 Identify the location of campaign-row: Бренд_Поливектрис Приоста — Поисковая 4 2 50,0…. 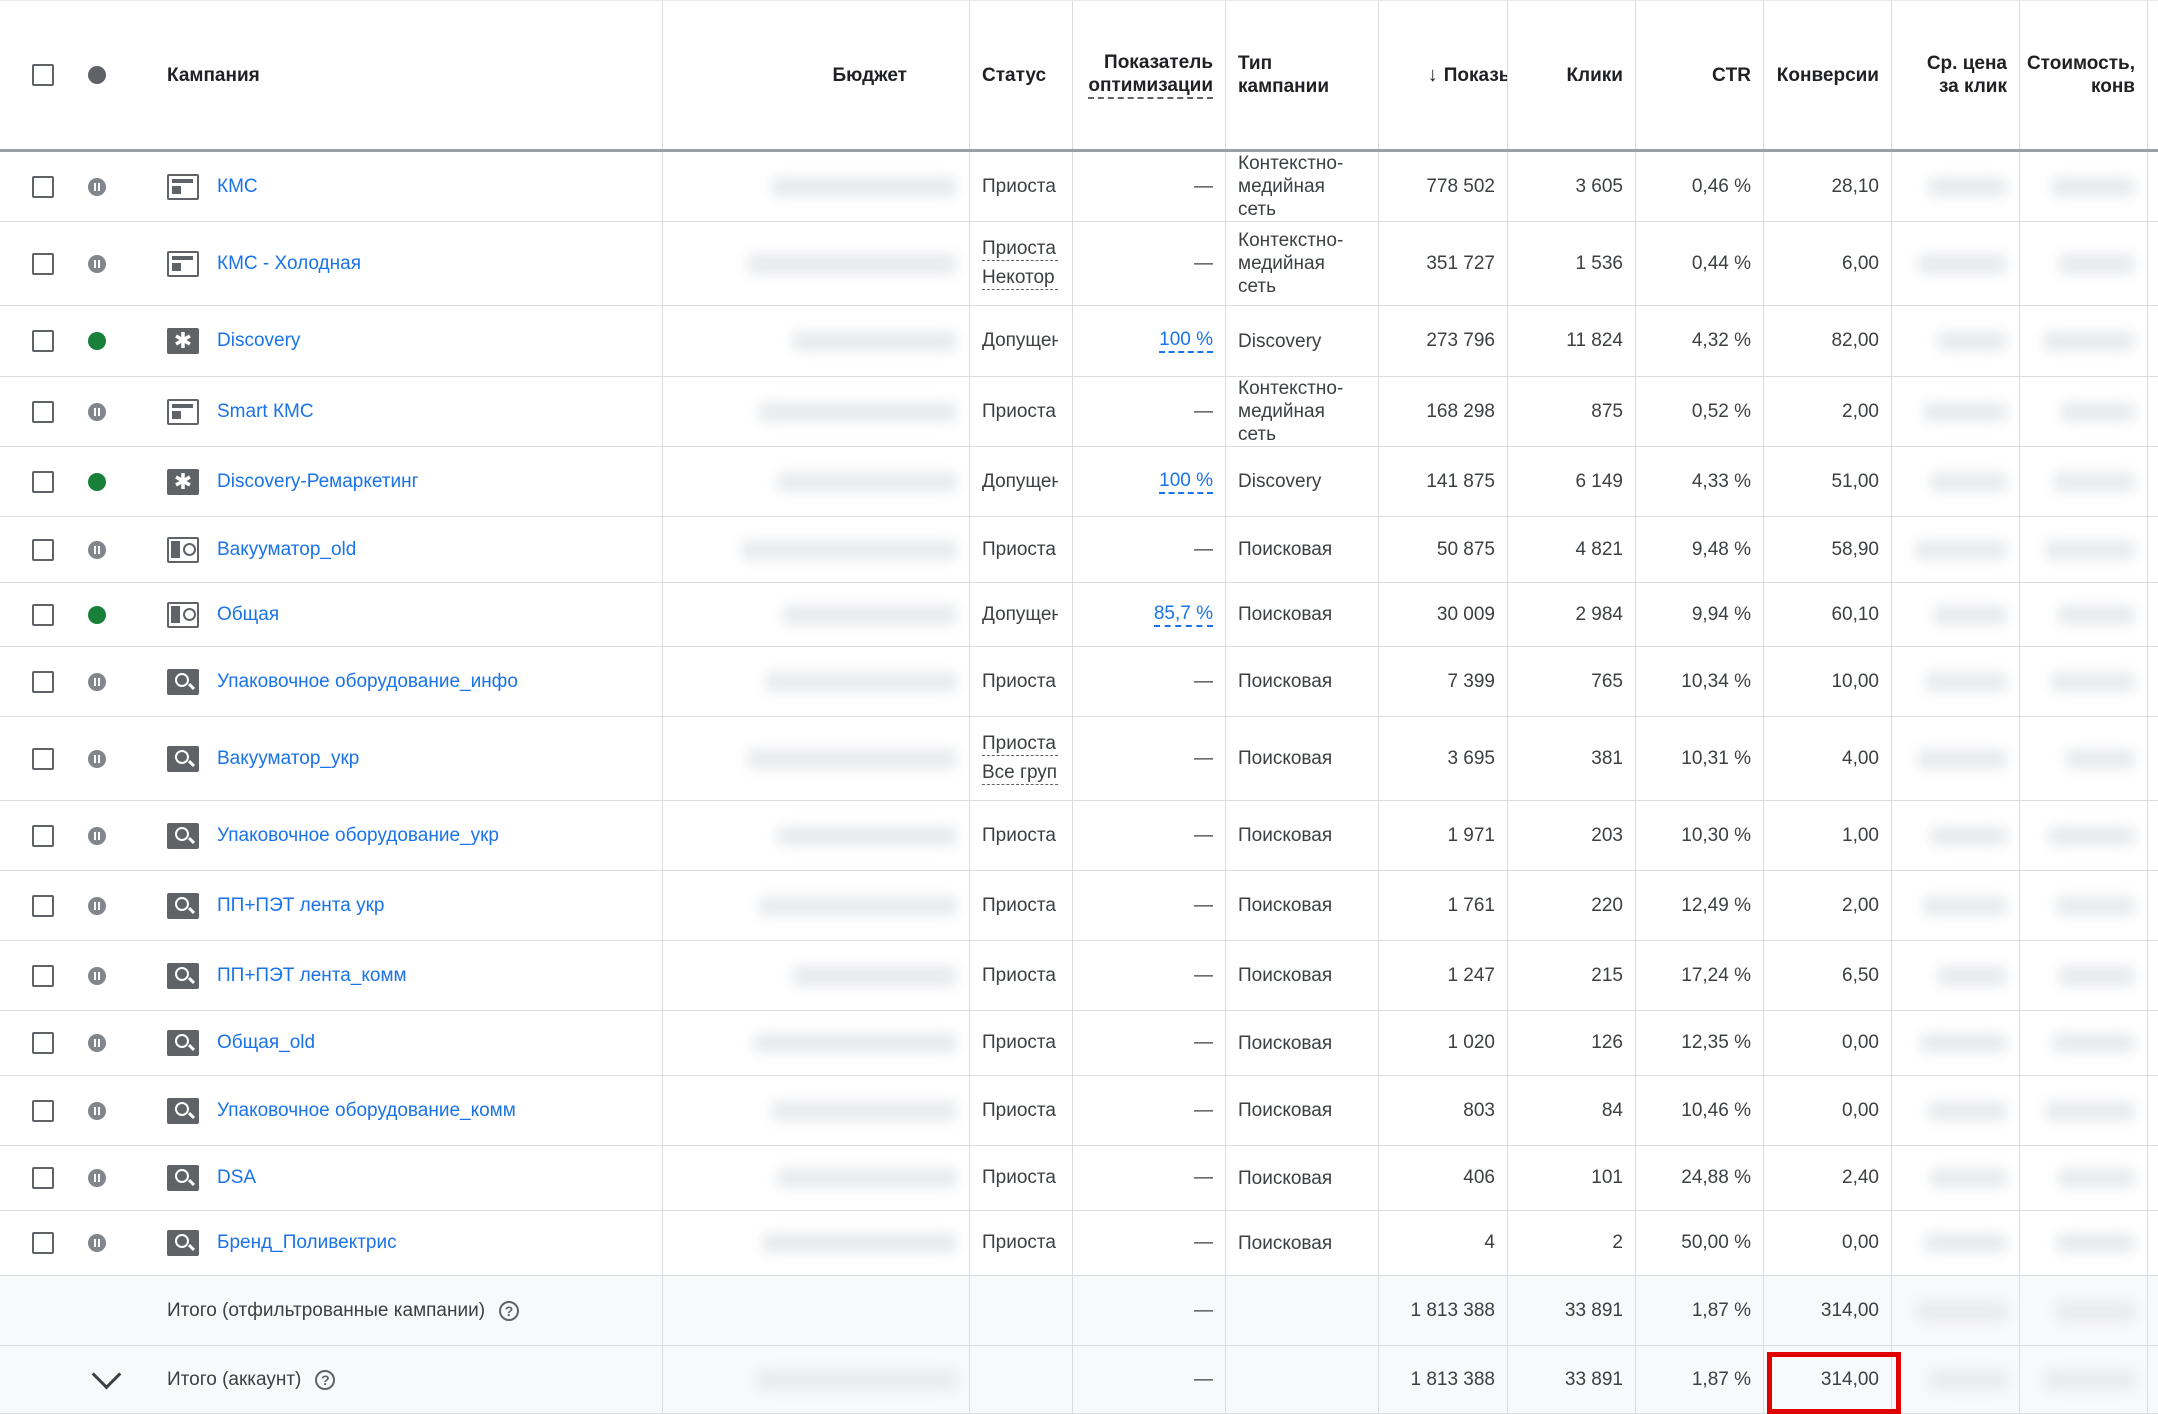
(1079, 1243).